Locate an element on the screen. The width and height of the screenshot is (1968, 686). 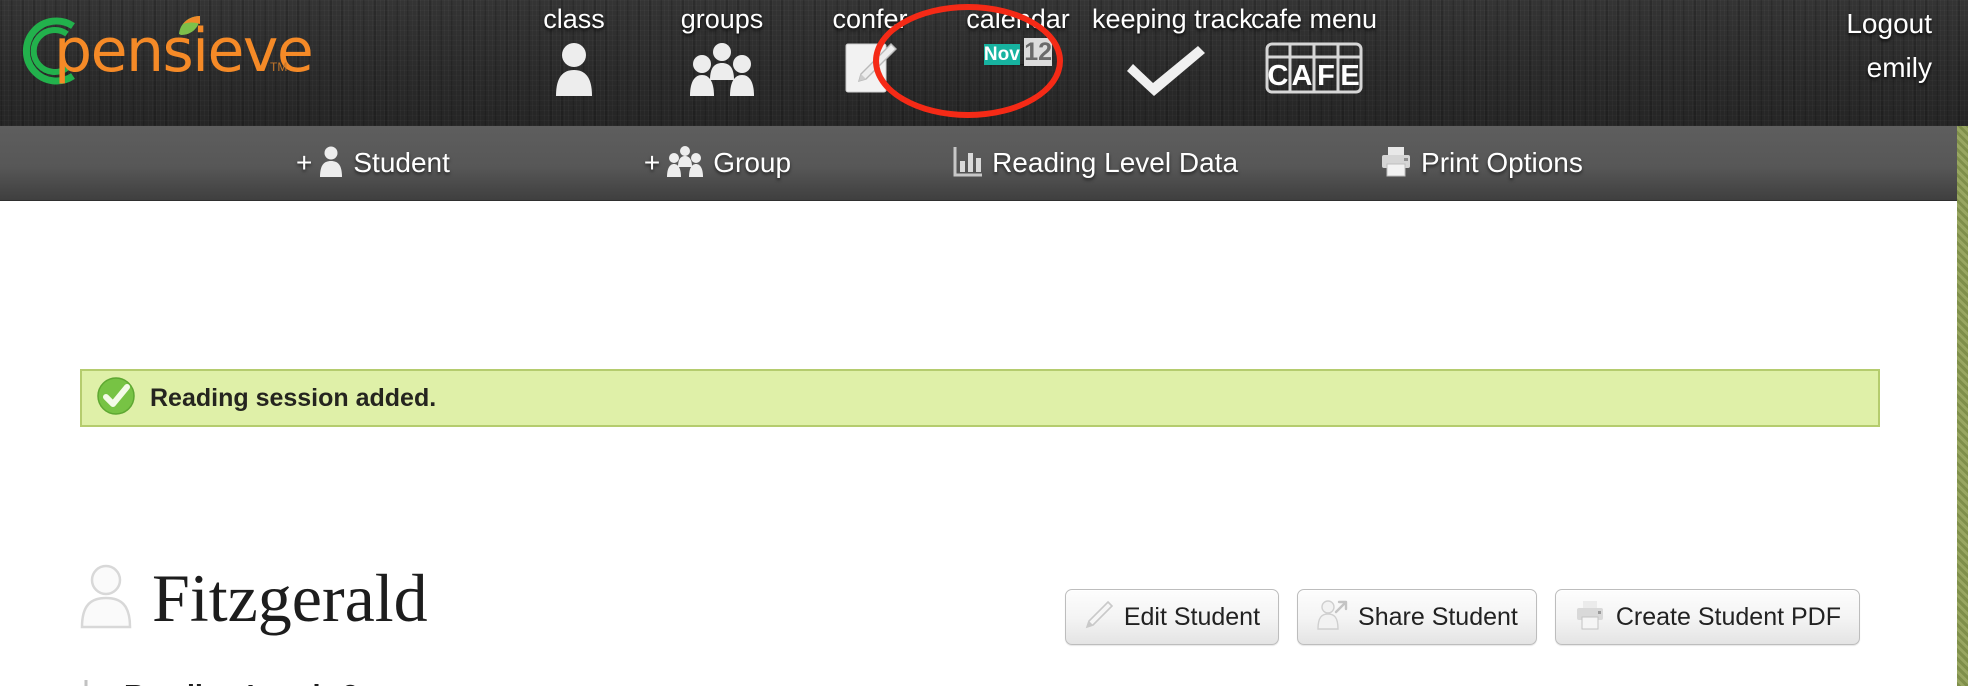
svg-text: A is located at coordinates (1302, 76).